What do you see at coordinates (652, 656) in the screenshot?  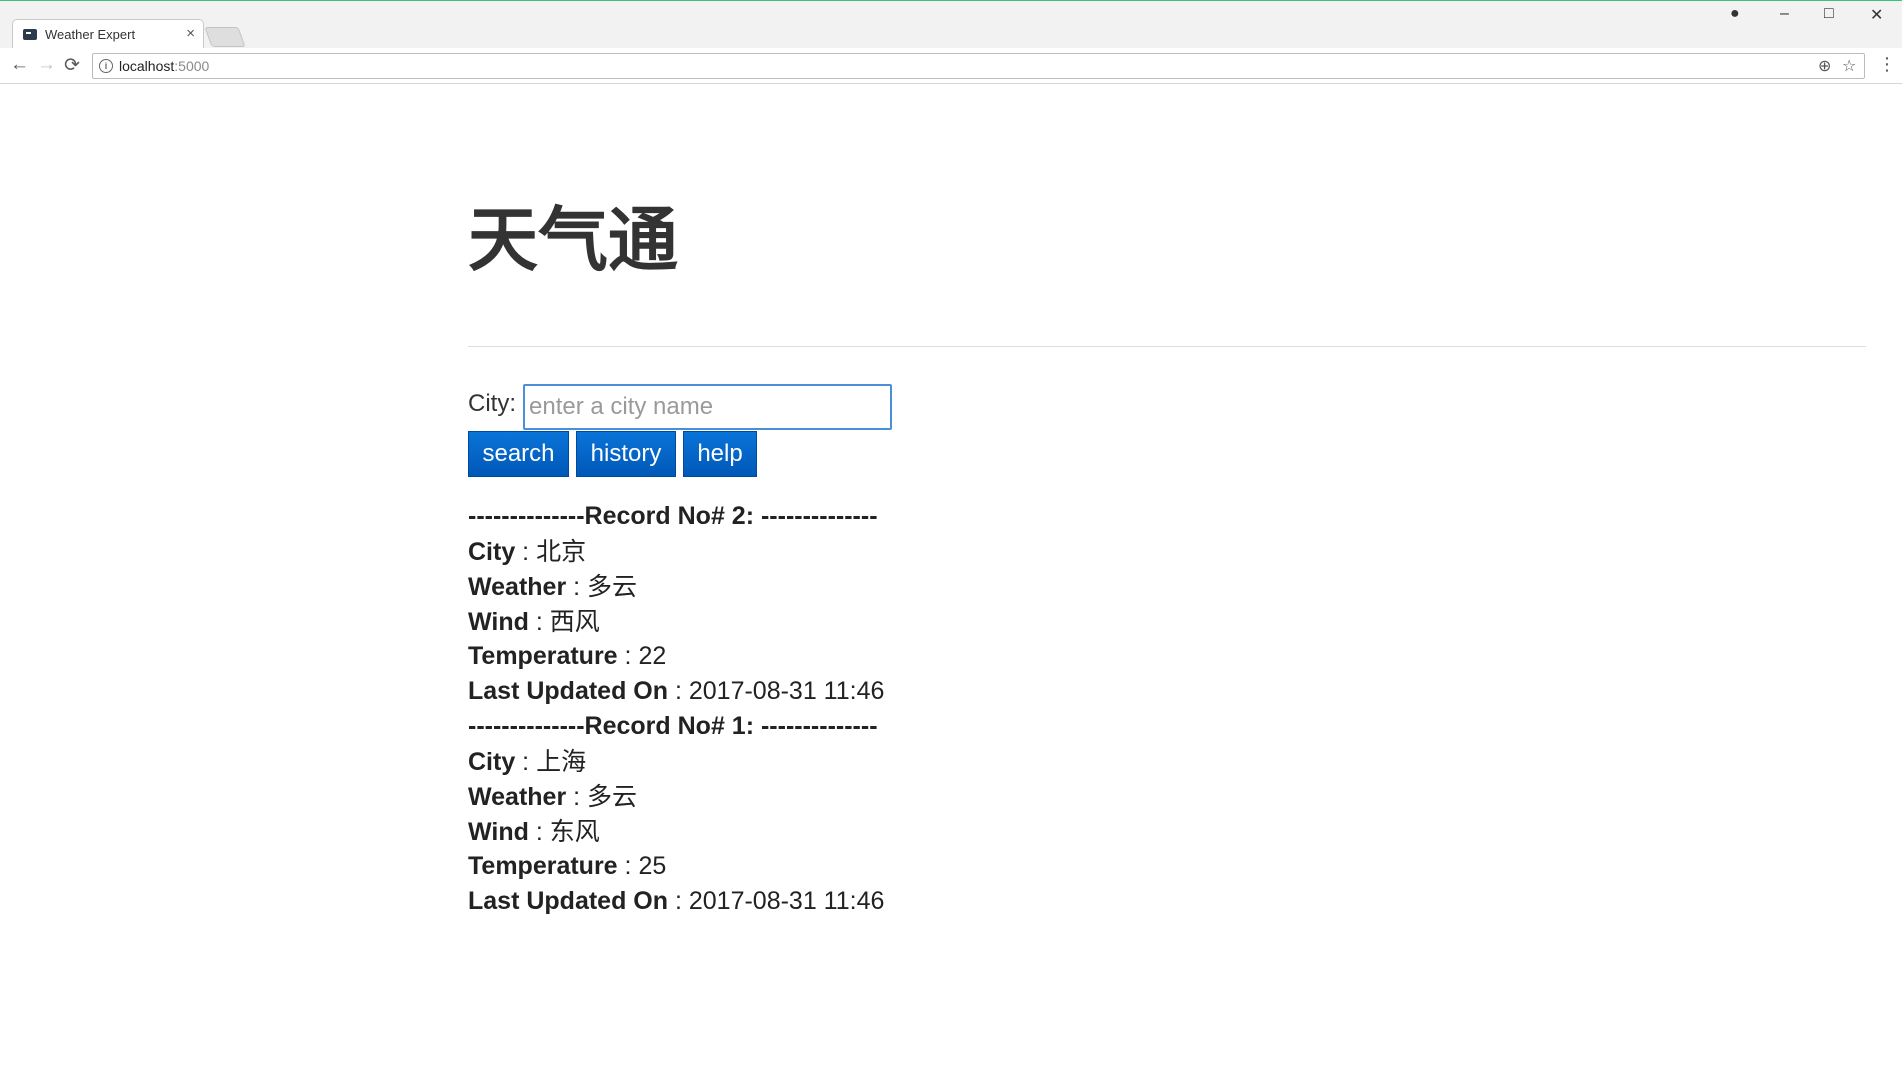 I see `field-value: 22` at bounding box center [652, 656].